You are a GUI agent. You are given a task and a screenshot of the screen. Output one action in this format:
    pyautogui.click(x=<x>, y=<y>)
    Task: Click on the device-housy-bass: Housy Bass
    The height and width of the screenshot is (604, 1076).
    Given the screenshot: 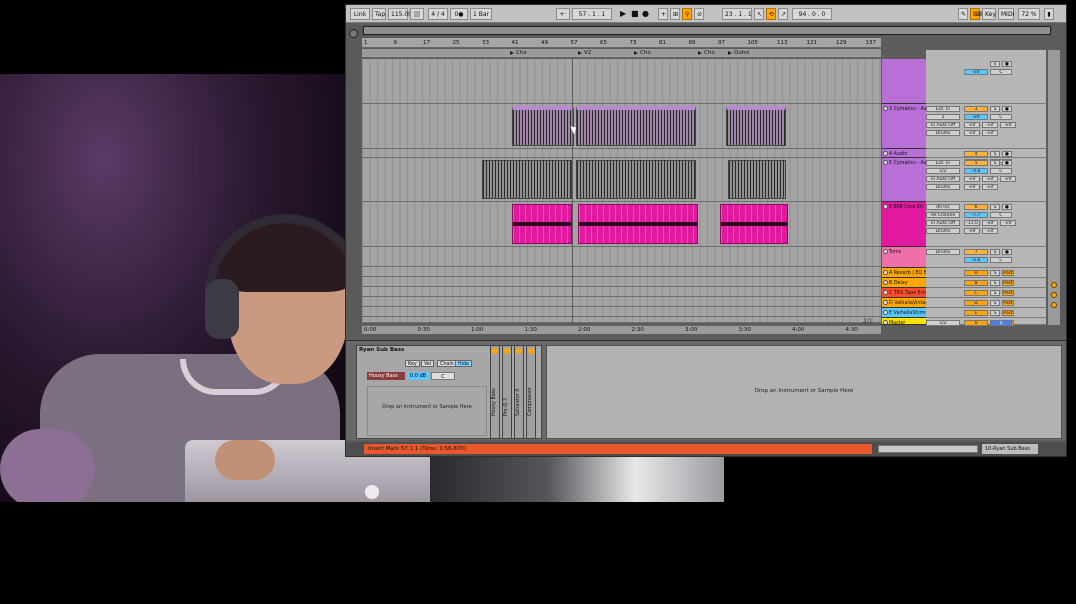 What is the action you would take?
    pyautogui.click(x=495, y=392)
    